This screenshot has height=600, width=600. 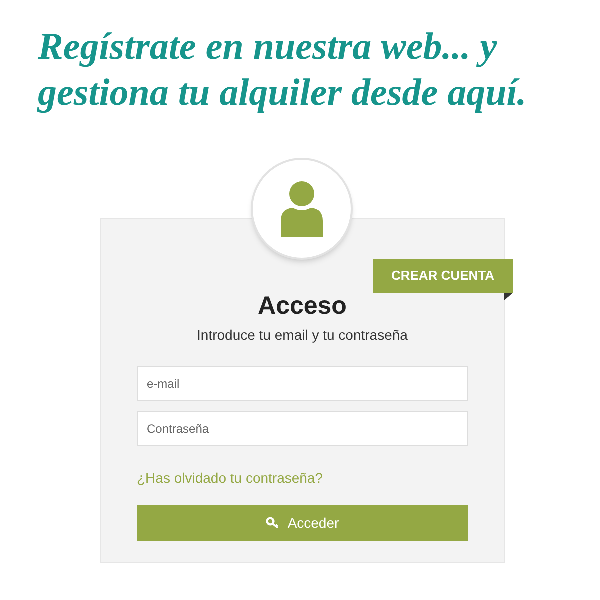 What do you see at coordinates (302, 383) in the screenshot?
I see `input-field: e-mail` at bounding box center [302, 383].